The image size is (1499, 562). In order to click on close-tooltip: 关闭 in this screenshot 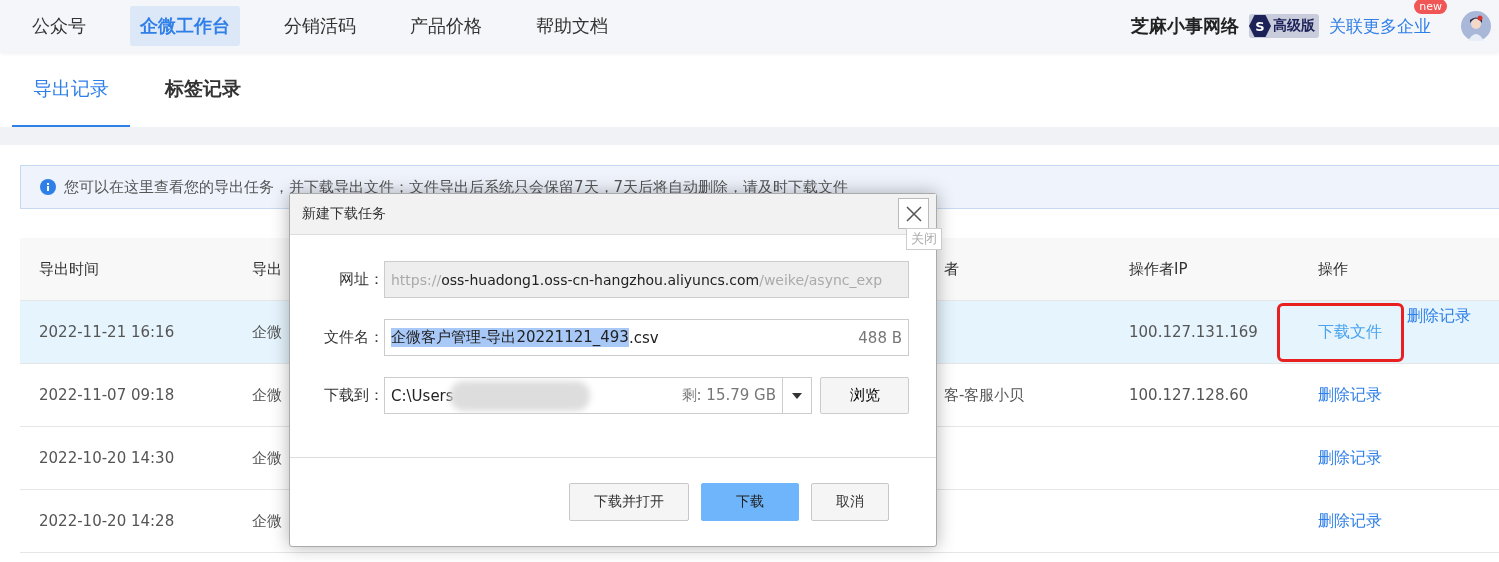, I will do `click(924, 239)`.